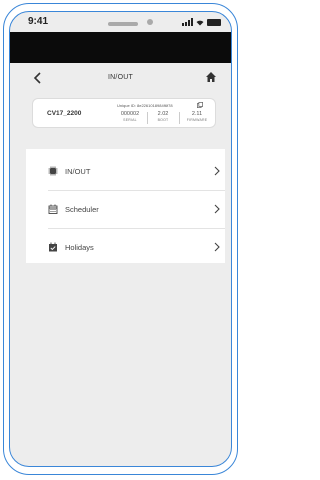 This screenshot has height=480, width=320. What do you see at coordinates (38, 21) in the screenshot?
I see `status-time: 9:41` at bounding box center [38, 21].